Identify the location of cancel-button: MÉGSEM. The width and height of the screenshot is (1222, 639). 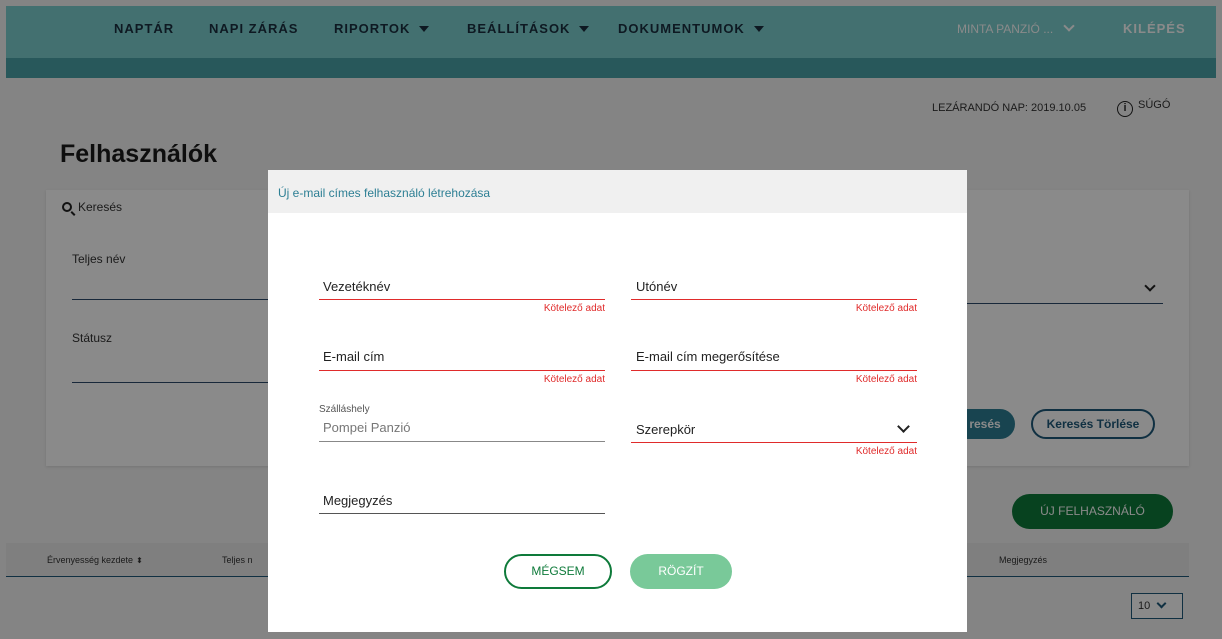
(558, 571).